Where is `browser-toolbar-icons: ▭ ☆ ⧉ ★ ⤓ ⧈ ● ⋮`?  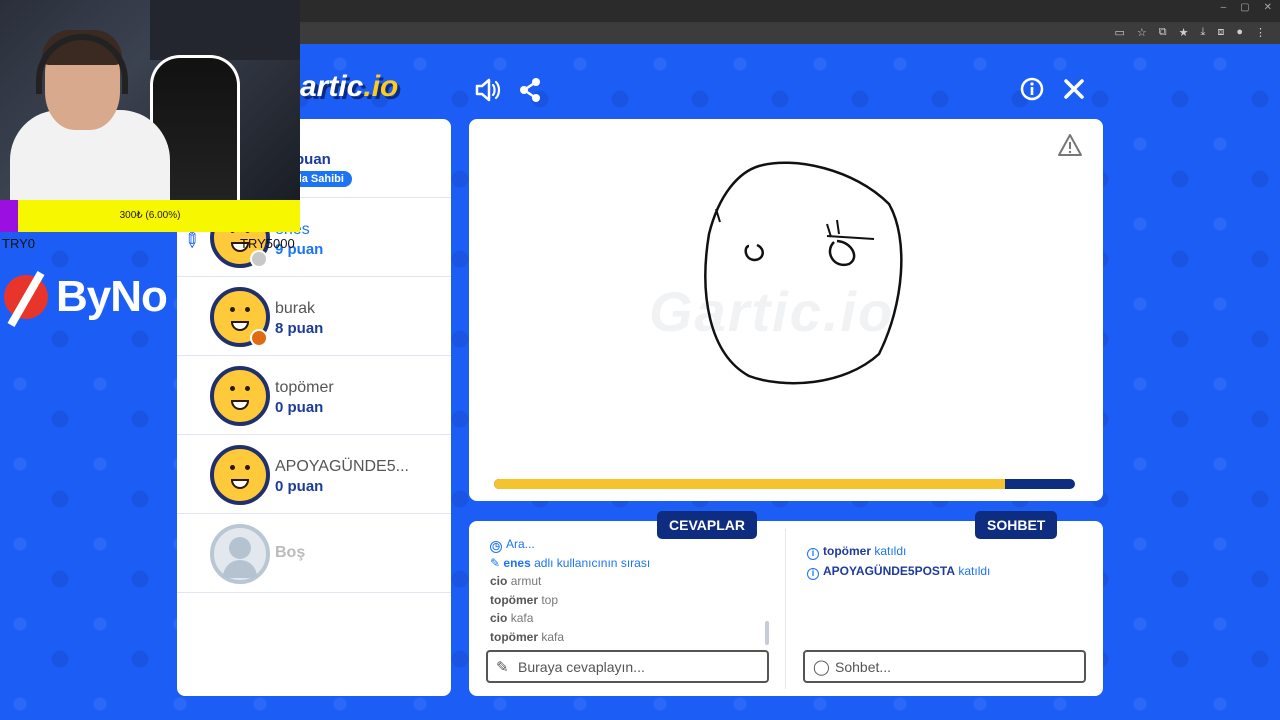 browser-toolbar-icons: ▭ ☆ ⧉ ★ ⤓ ⧈ ● ⋮ is located at coordinates (1190, 32).